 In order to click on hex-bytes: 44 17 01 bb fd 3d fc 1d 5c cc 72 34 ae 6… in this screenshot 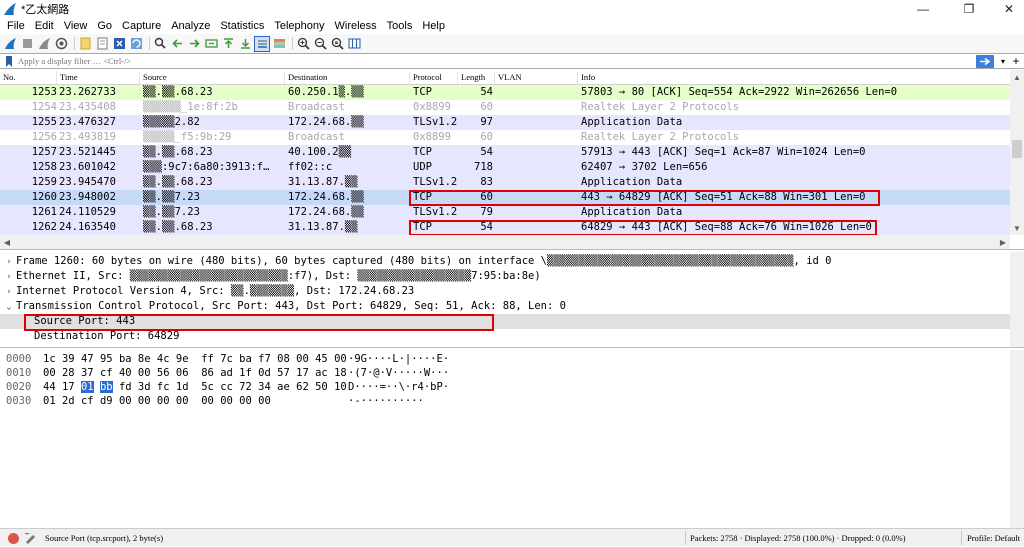, I will do `click(195, 387)`.